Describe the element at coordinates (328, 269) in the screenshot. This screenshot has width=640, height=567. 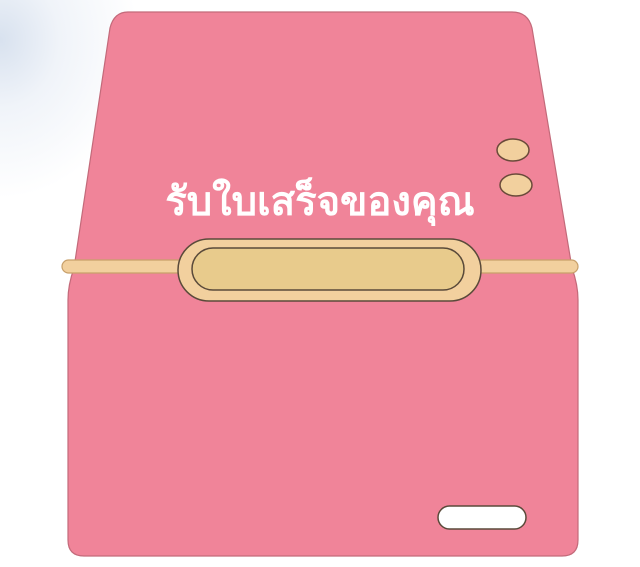
I see `paper-slot-slit` at that location.